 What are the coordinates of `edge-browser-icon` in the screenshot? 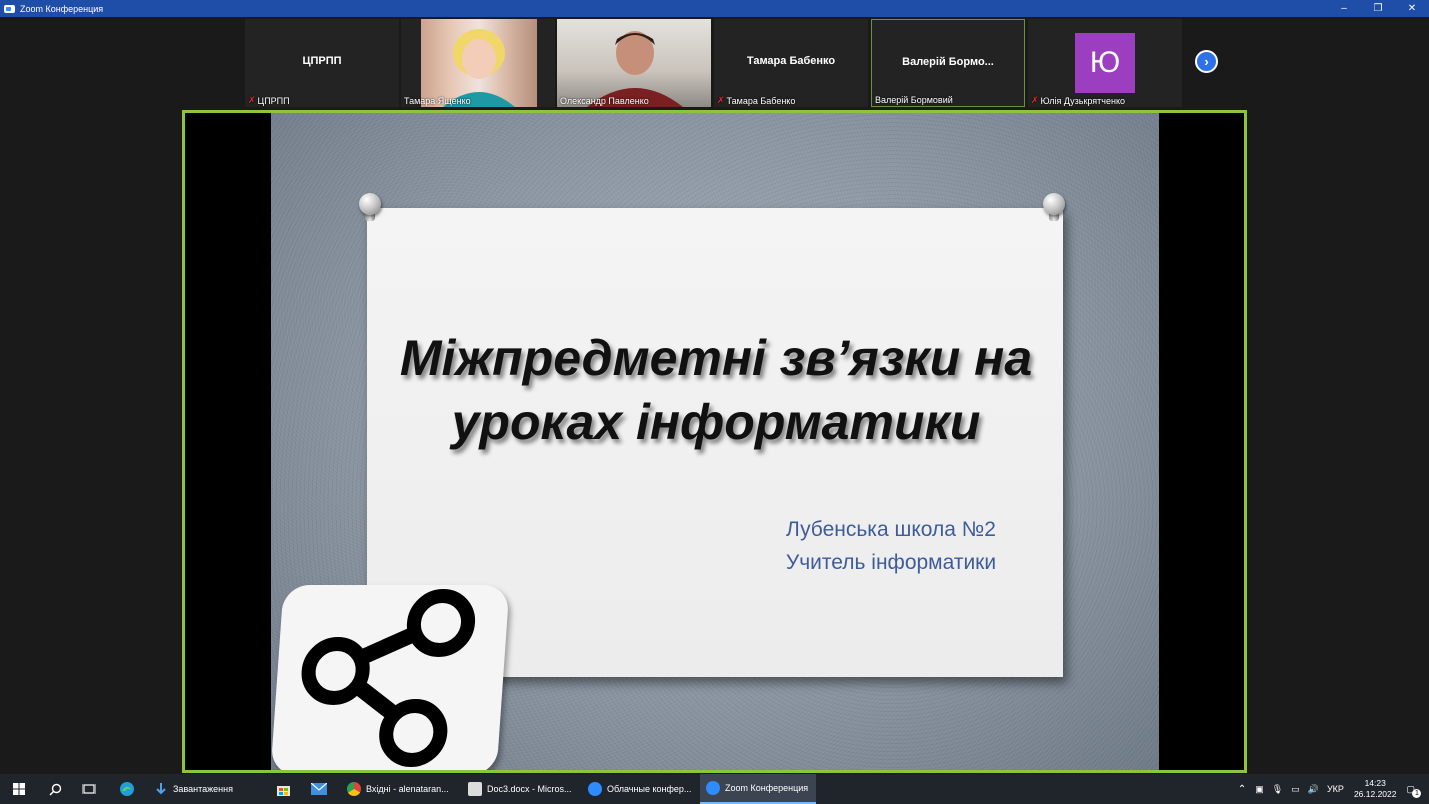 It's located at (127, 789).